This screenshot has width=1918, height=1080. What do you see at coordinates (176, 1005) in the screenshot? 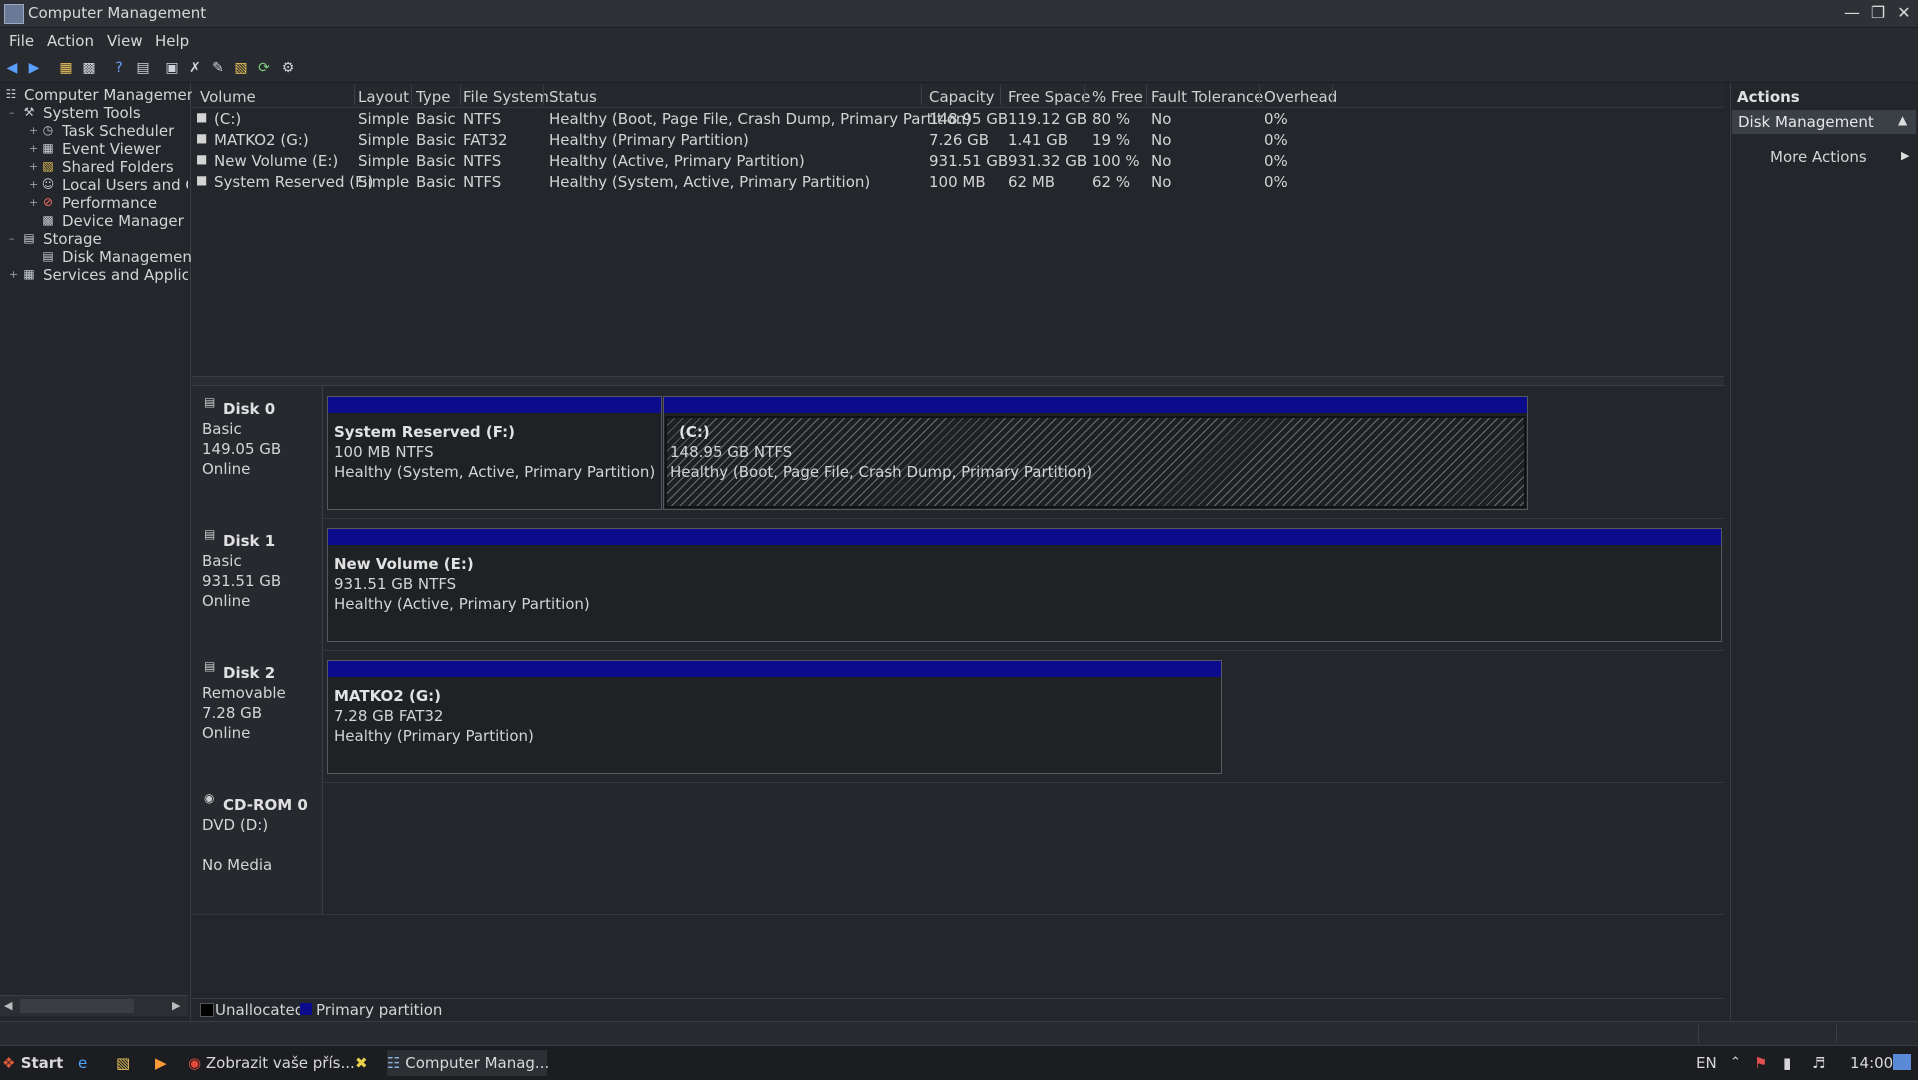
I see `scroll-right-icon: ▶` at bounding box center [176, 1005].